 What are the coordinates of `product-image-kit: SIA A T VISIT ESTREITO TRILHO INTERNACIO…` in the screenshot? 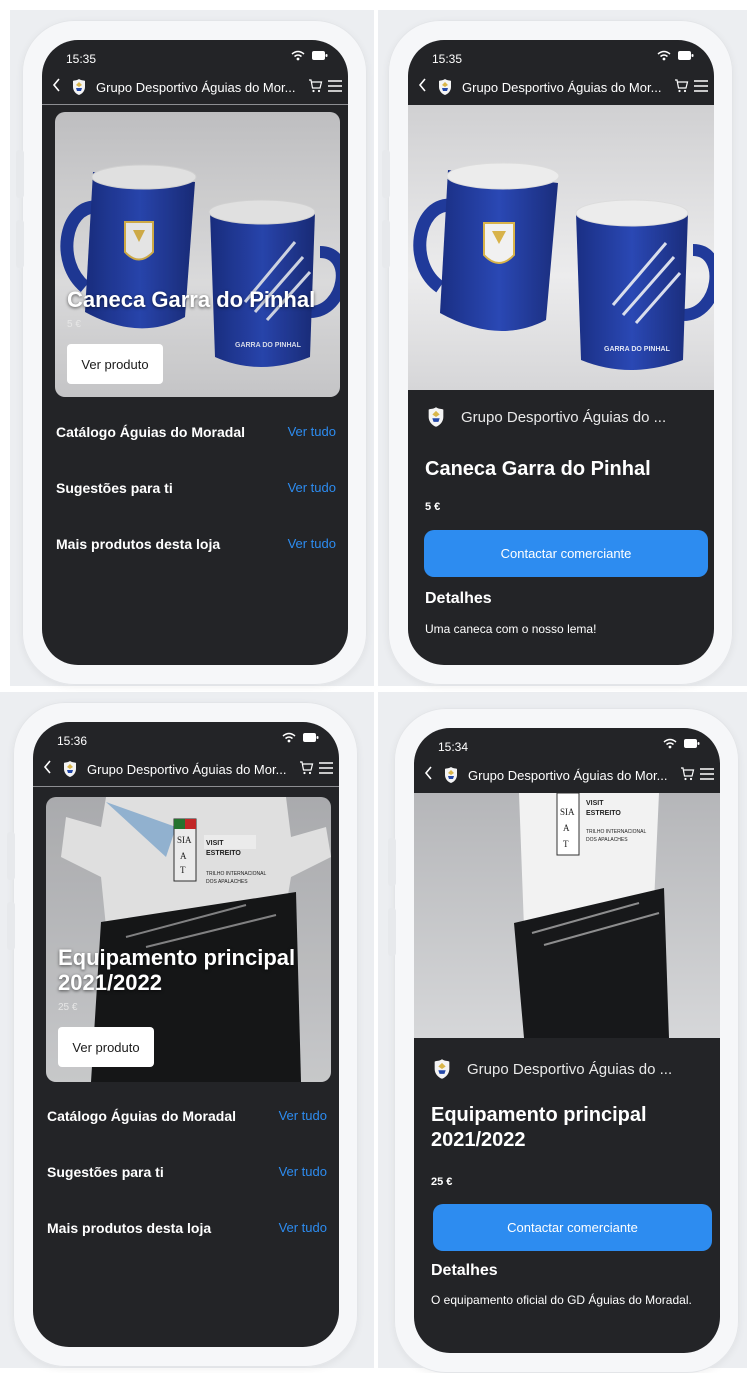 It's located at (567, 915).